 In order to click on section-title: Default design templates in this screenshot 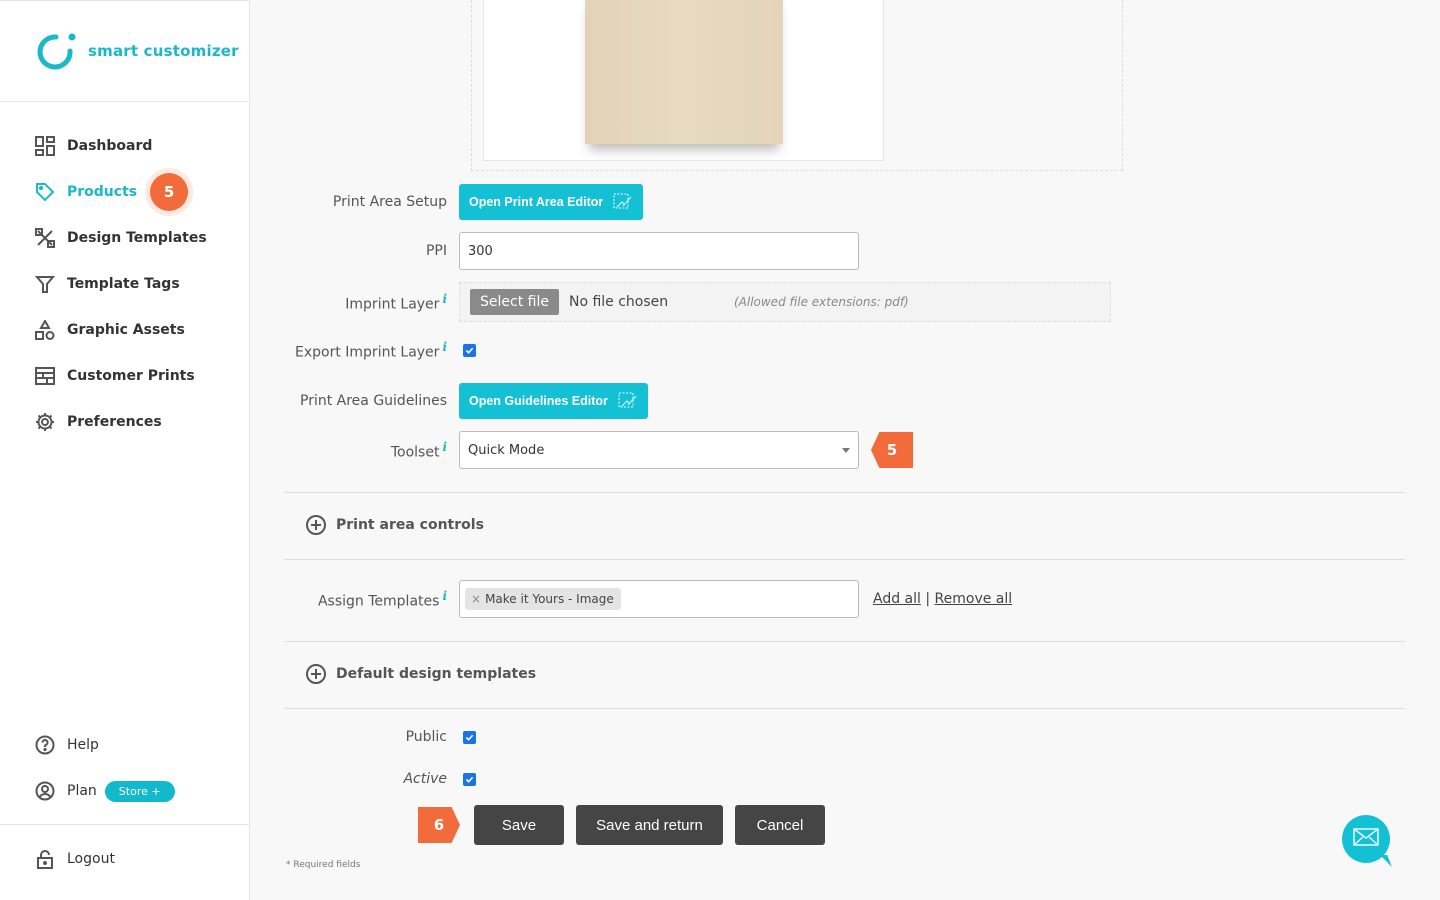, I will do `click(436, 674)`.